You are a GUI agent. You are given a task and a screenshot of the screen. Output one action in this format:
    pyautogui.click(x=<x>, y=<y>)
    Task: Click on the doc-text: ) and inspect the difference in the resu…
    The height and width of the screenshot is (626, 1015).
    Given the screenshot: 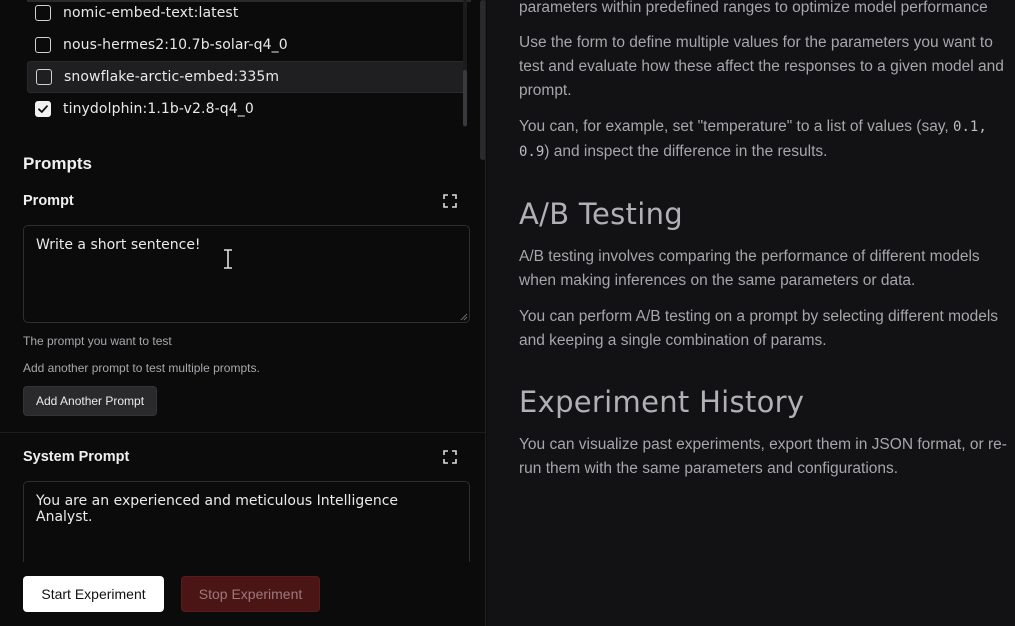 What is the action you would take?
    pyautogui.click(x=686, y=151)
    